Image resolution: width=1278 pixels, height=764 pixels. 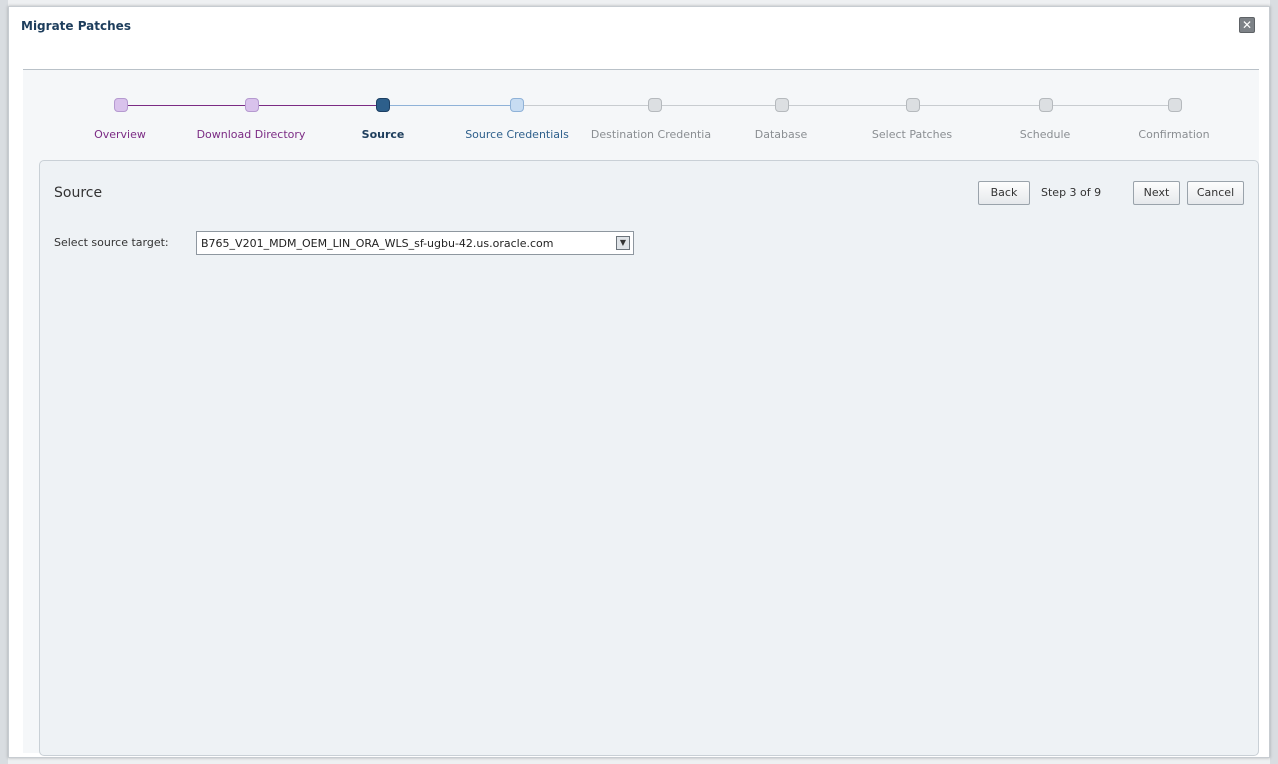 I want to click on train-label-confirmation: Confirmation, so click(x=1174, y=134).